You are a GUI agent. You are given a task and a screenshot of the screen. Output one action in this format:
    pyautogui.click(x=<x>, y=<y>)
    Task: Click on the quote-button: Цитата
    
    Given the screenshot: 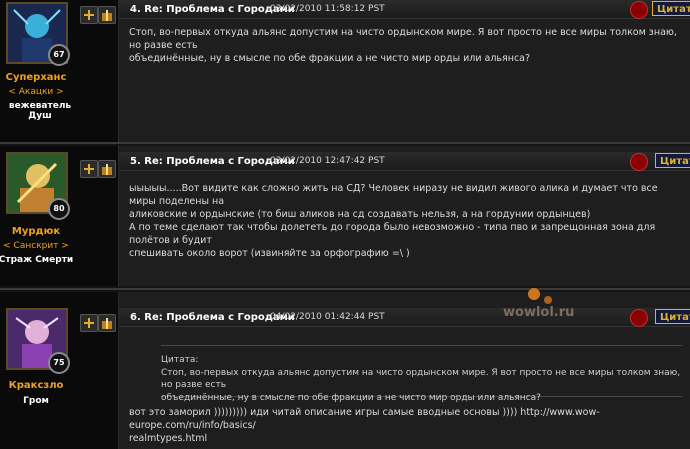 What is the action you would take?
    pyautogui.click(x=671, y=8)
    